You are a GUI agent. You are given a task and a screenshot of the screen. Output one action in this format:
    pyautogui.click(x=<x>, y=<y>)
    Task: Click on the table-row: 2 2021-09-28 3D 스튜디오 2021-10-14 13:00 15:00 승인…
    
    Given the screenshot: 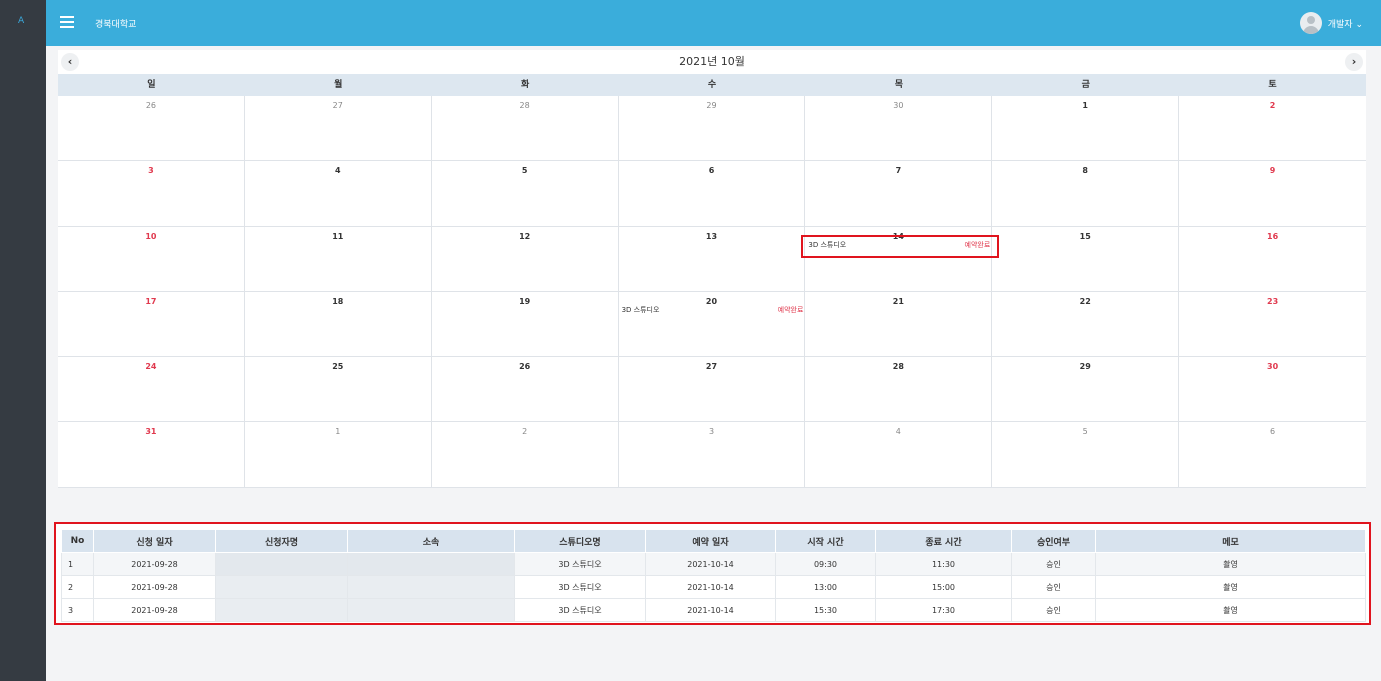 What is the action you would take?
    pyautogui.click(x=713, y=587)
    